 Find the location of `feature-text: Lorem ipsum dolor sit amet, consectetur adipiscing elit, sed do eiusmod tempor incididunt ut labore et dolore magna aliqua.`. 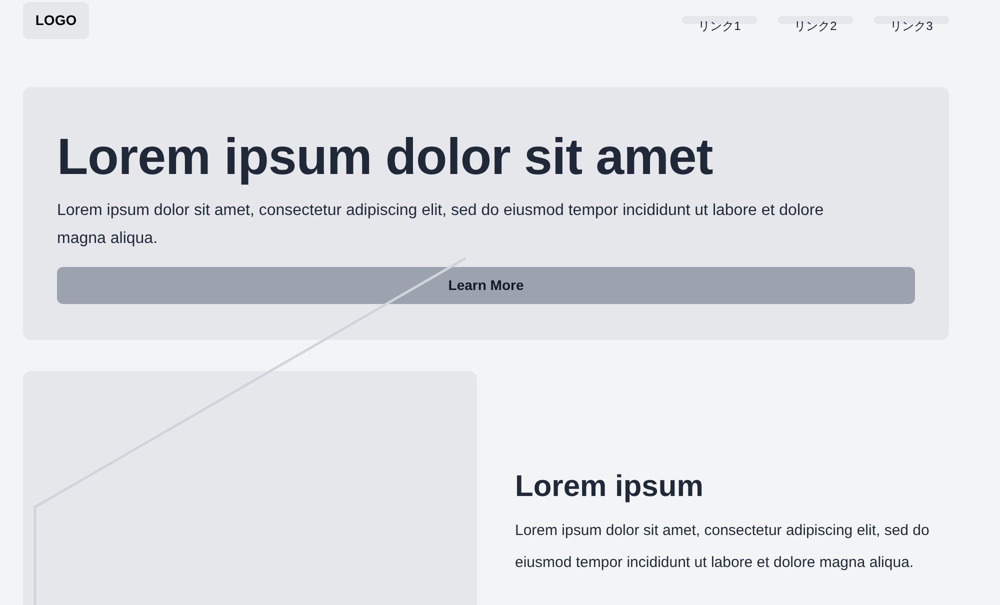

feature-text: Lorem ipsum dolor sit amet, consectetur adipiscing elit, sed do eiusmod tempor incididunt ut labore et dolore magna aliqua. is located at coordinates (722, 547).